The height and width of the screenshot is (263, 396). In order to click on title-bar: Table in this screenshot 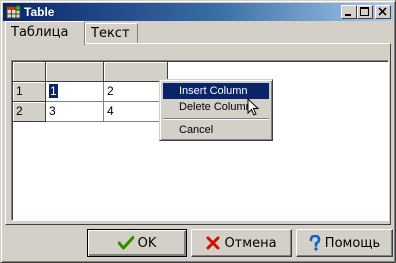, I will do `click(198, 12)`.